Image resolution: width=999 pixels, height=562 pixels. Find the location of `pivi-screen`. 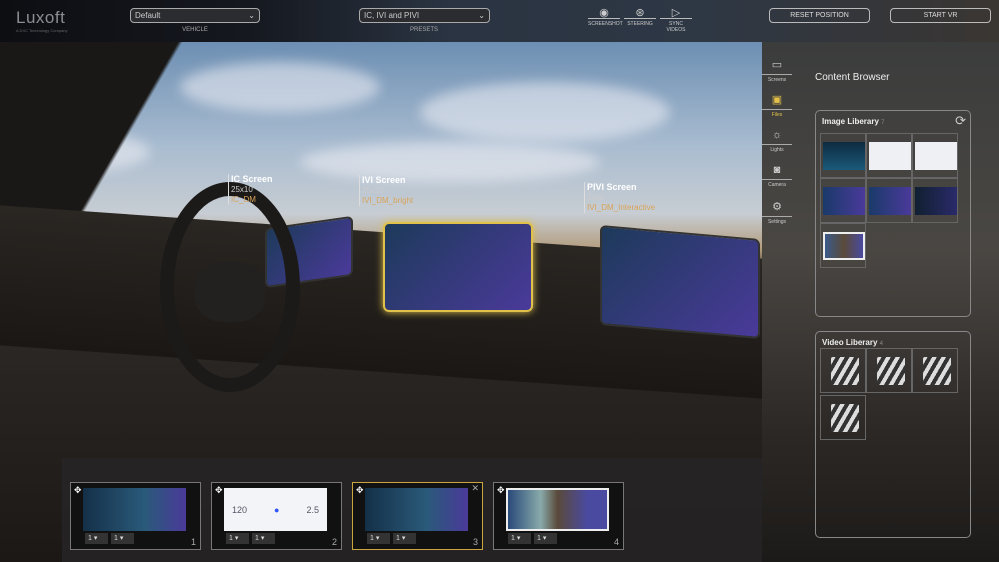

pivi-screen is located at coordinates (680, 282).